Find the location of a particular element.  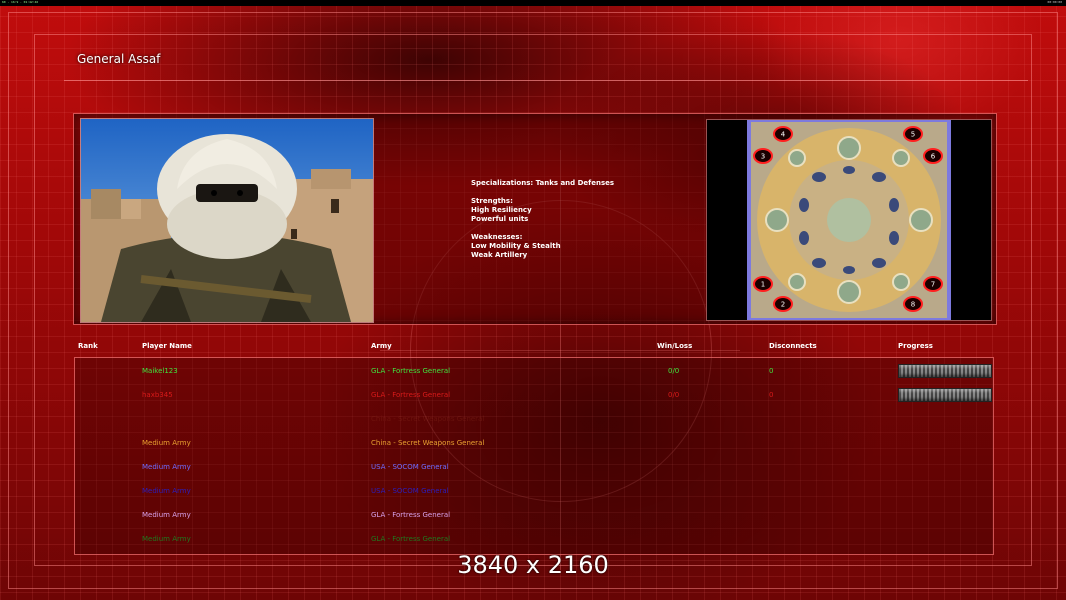

weakness-item: Low Mobility & Stealth is located at coordinates (516, 246).